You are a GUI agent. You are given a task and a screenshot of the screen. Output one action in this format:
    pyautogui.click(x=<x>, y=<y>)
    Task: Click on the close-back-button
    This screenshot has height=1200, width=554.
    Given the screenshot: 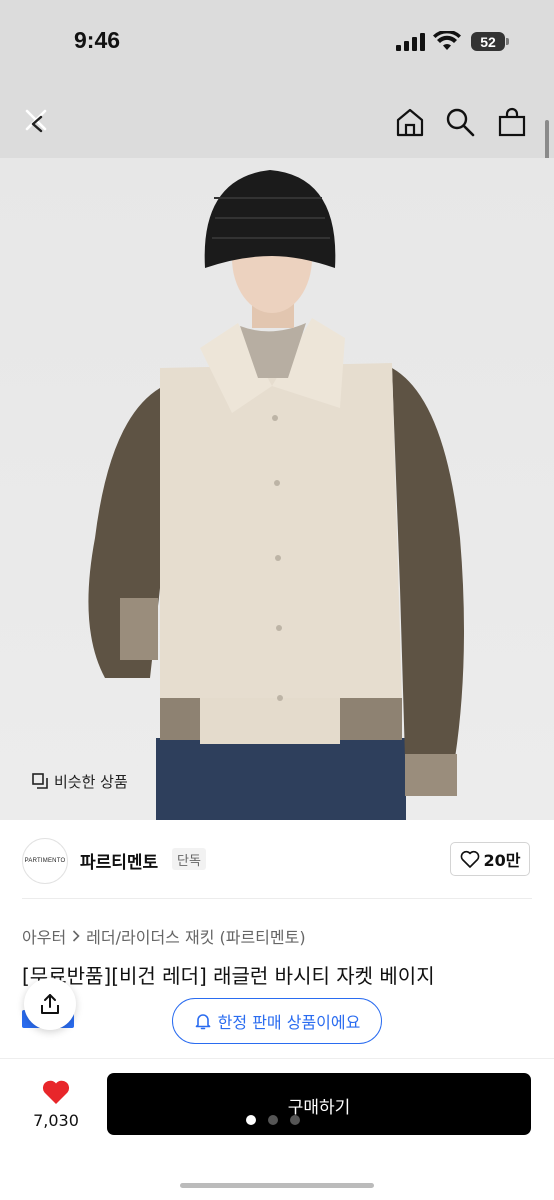 What is the action you would take?
    pyautogui.click(x=36, y=122)
    